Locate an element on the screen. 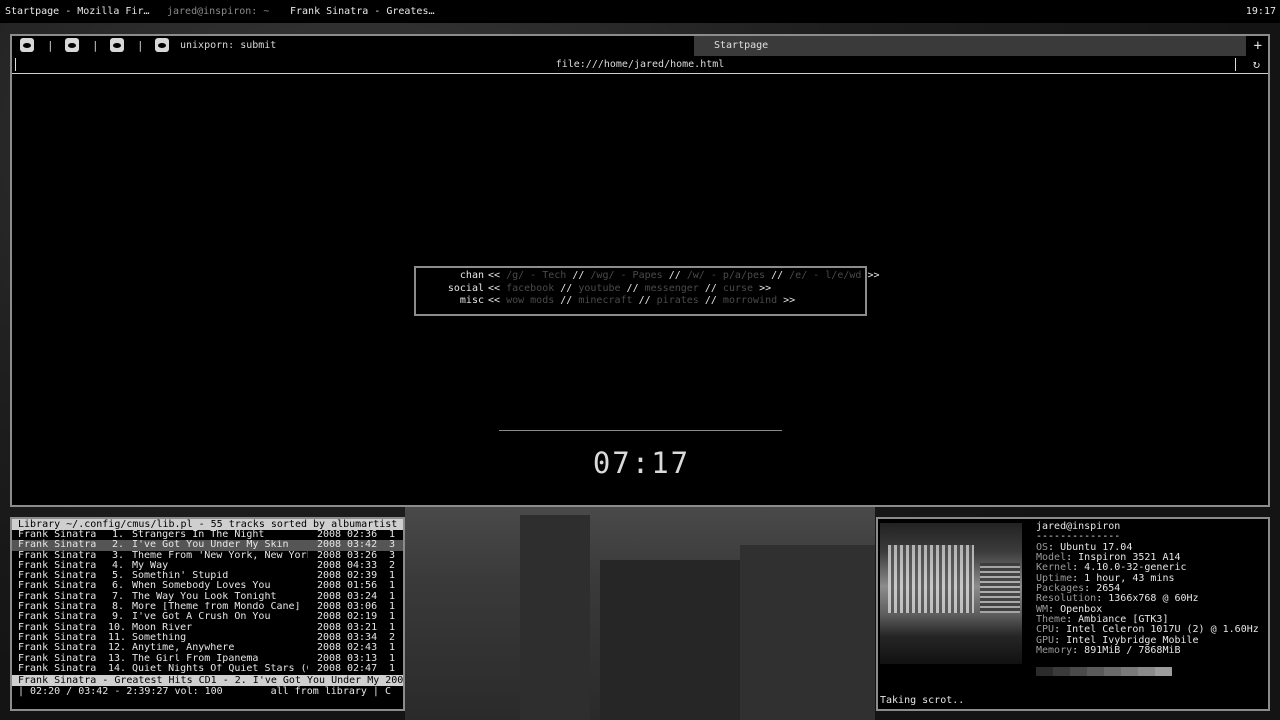 The height and width of the screenshot is (720, 1280). track-title: When Somebody Loves You is located at coordinates (201, 586).